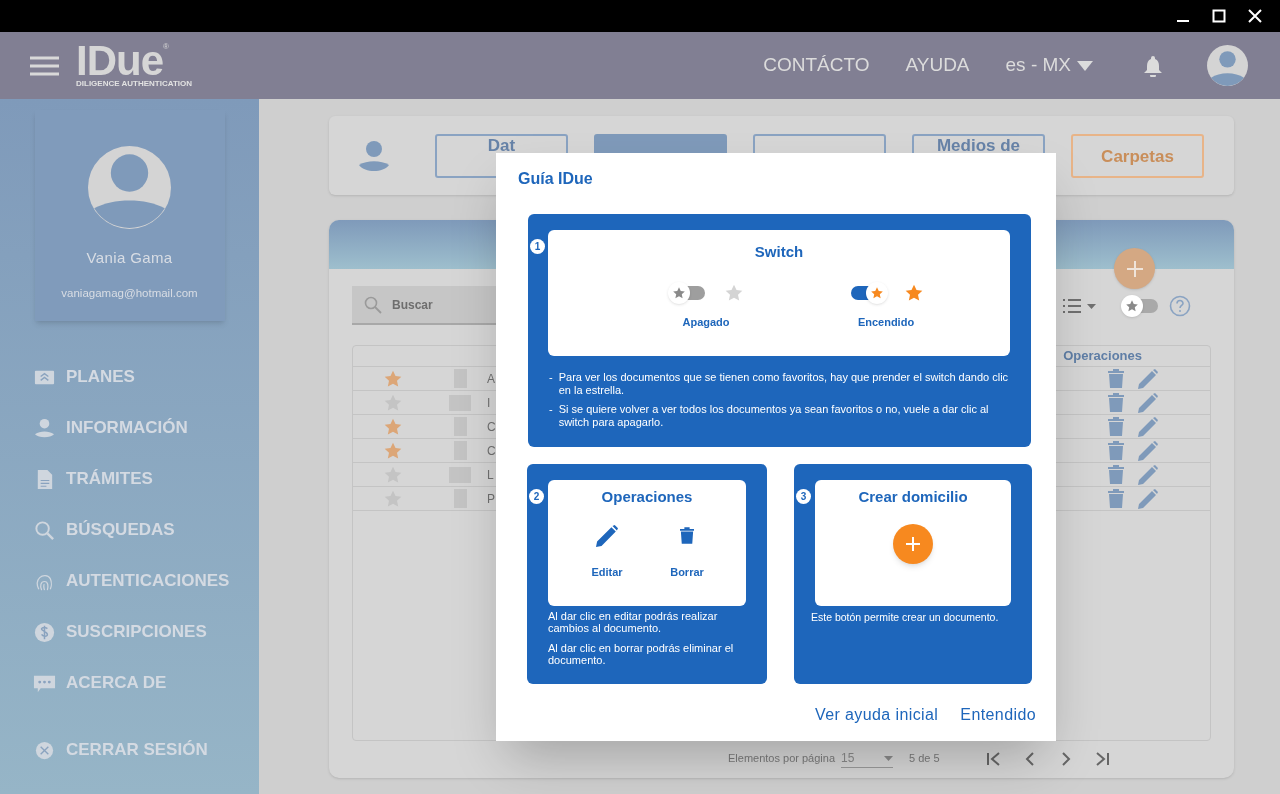  Describe the element at coordinates (556, 179) in the screenshot. I see `dialog-title: Guía IDue` at that location.